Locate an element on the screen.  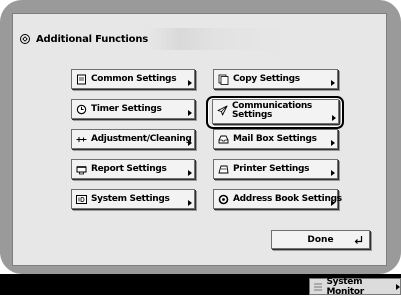
report-settings-button: Report Settings is located at coordinates (133, 169).